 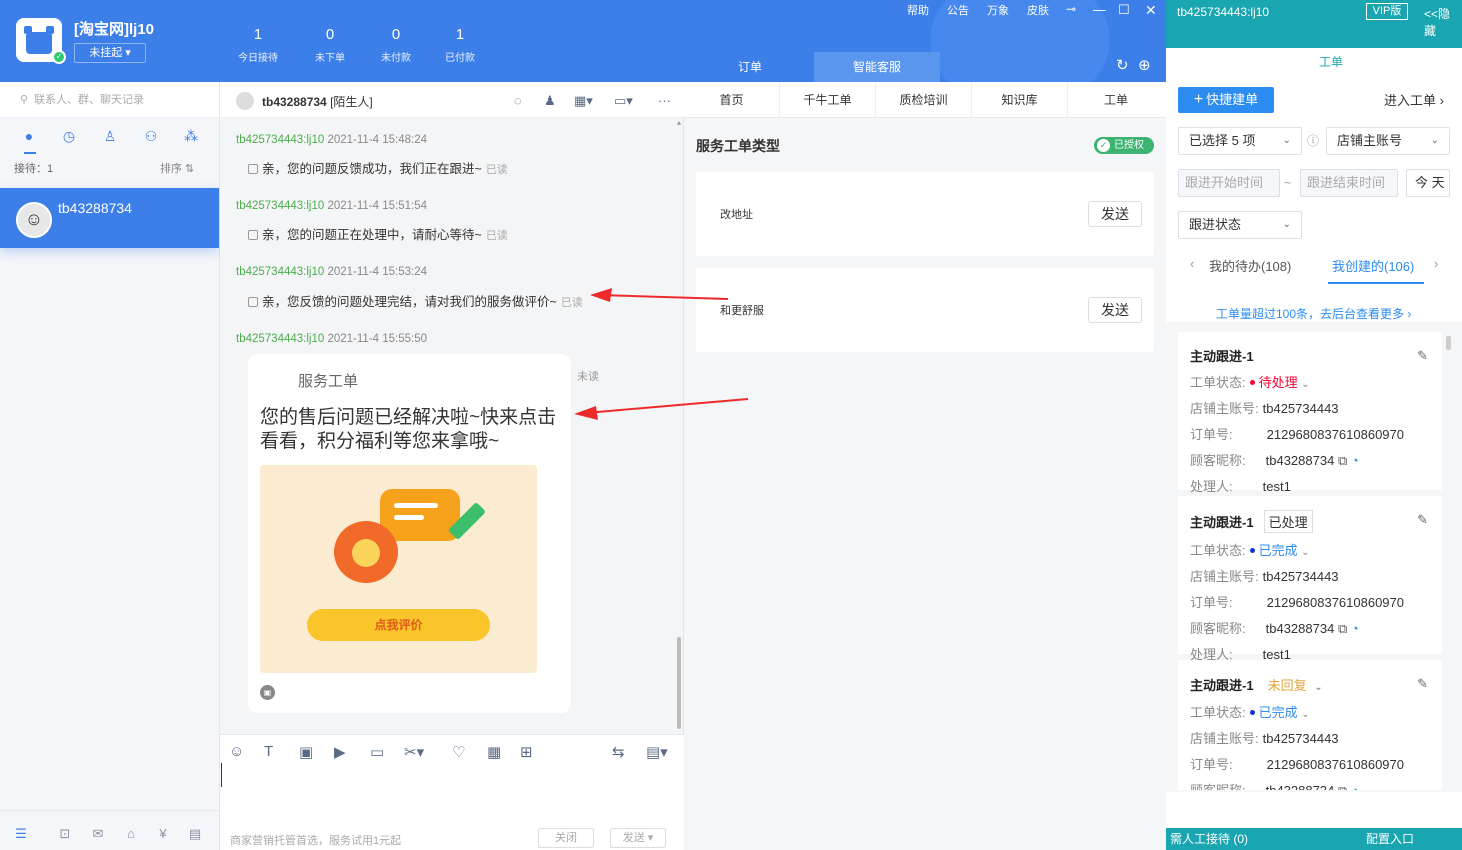 I want to click on recent-icon: ◷, so click(x=69, y=137).